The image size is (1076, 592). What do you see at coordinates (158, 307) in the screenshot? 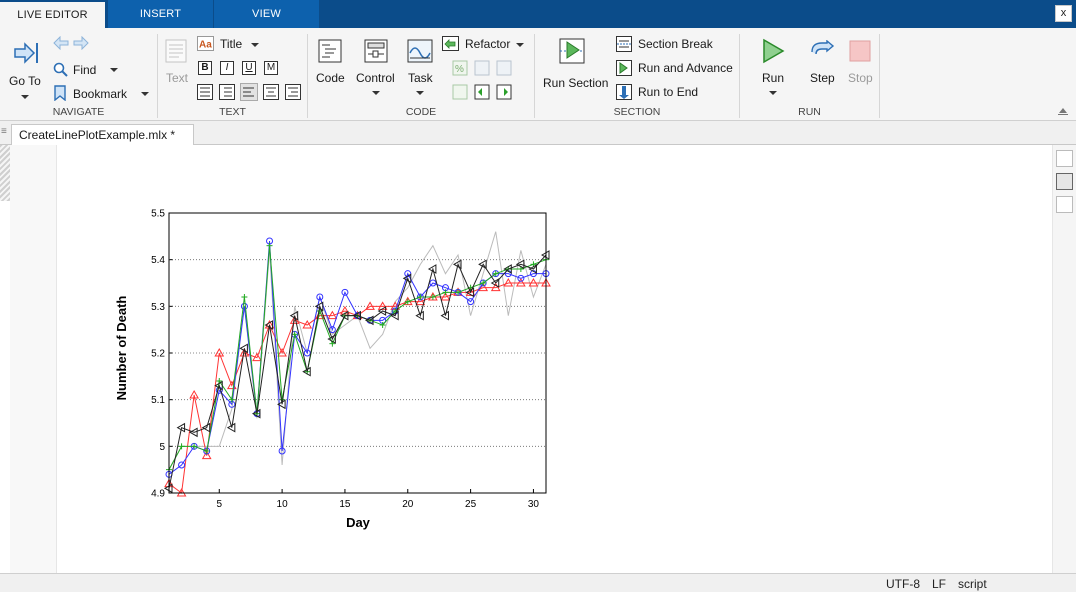
I see `y-tick-label: 5.3` at bounding box center [158, 307].